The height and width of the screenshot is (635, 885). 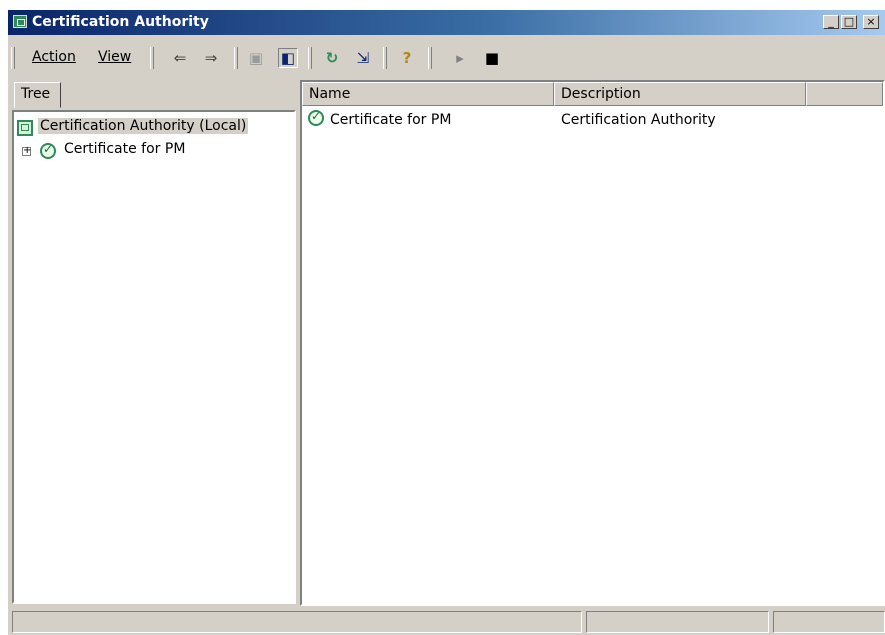 I want to click on toolbar-grip, so click(x=13, y=58).